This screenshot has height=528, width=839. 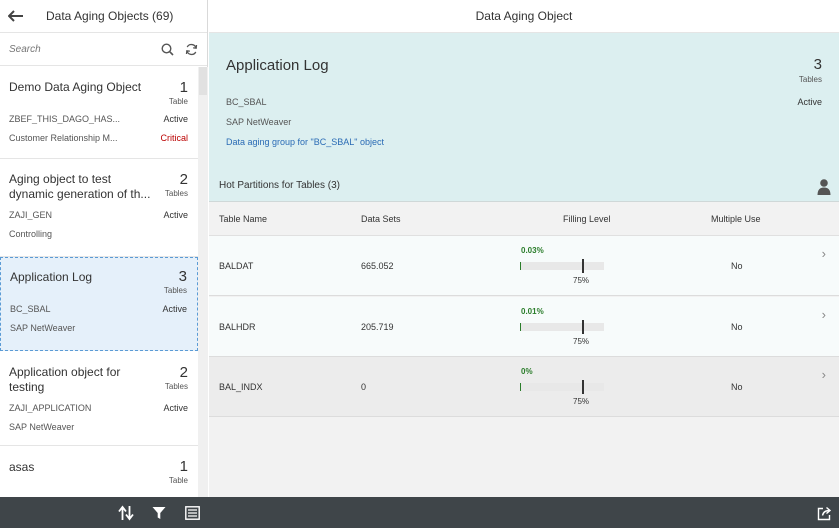 I want to click on filling-level-value: 0%, so click(x=527, y=371).